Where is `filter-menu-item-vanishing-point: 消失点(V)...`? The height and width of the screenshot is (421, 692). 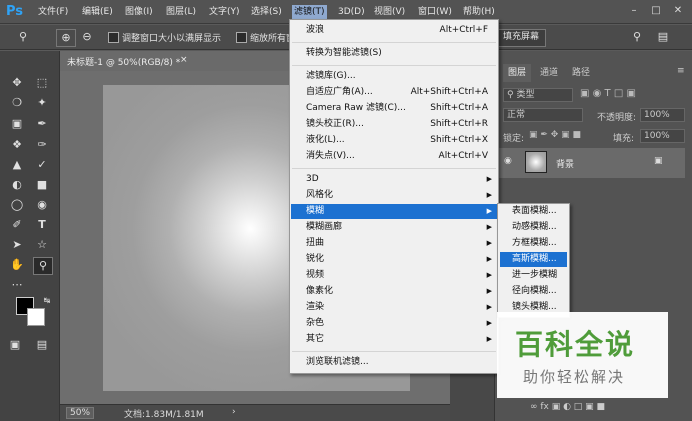 filter-menu-item-vanishing-point: 消失点(V)... is located at coordinates (330, 156).